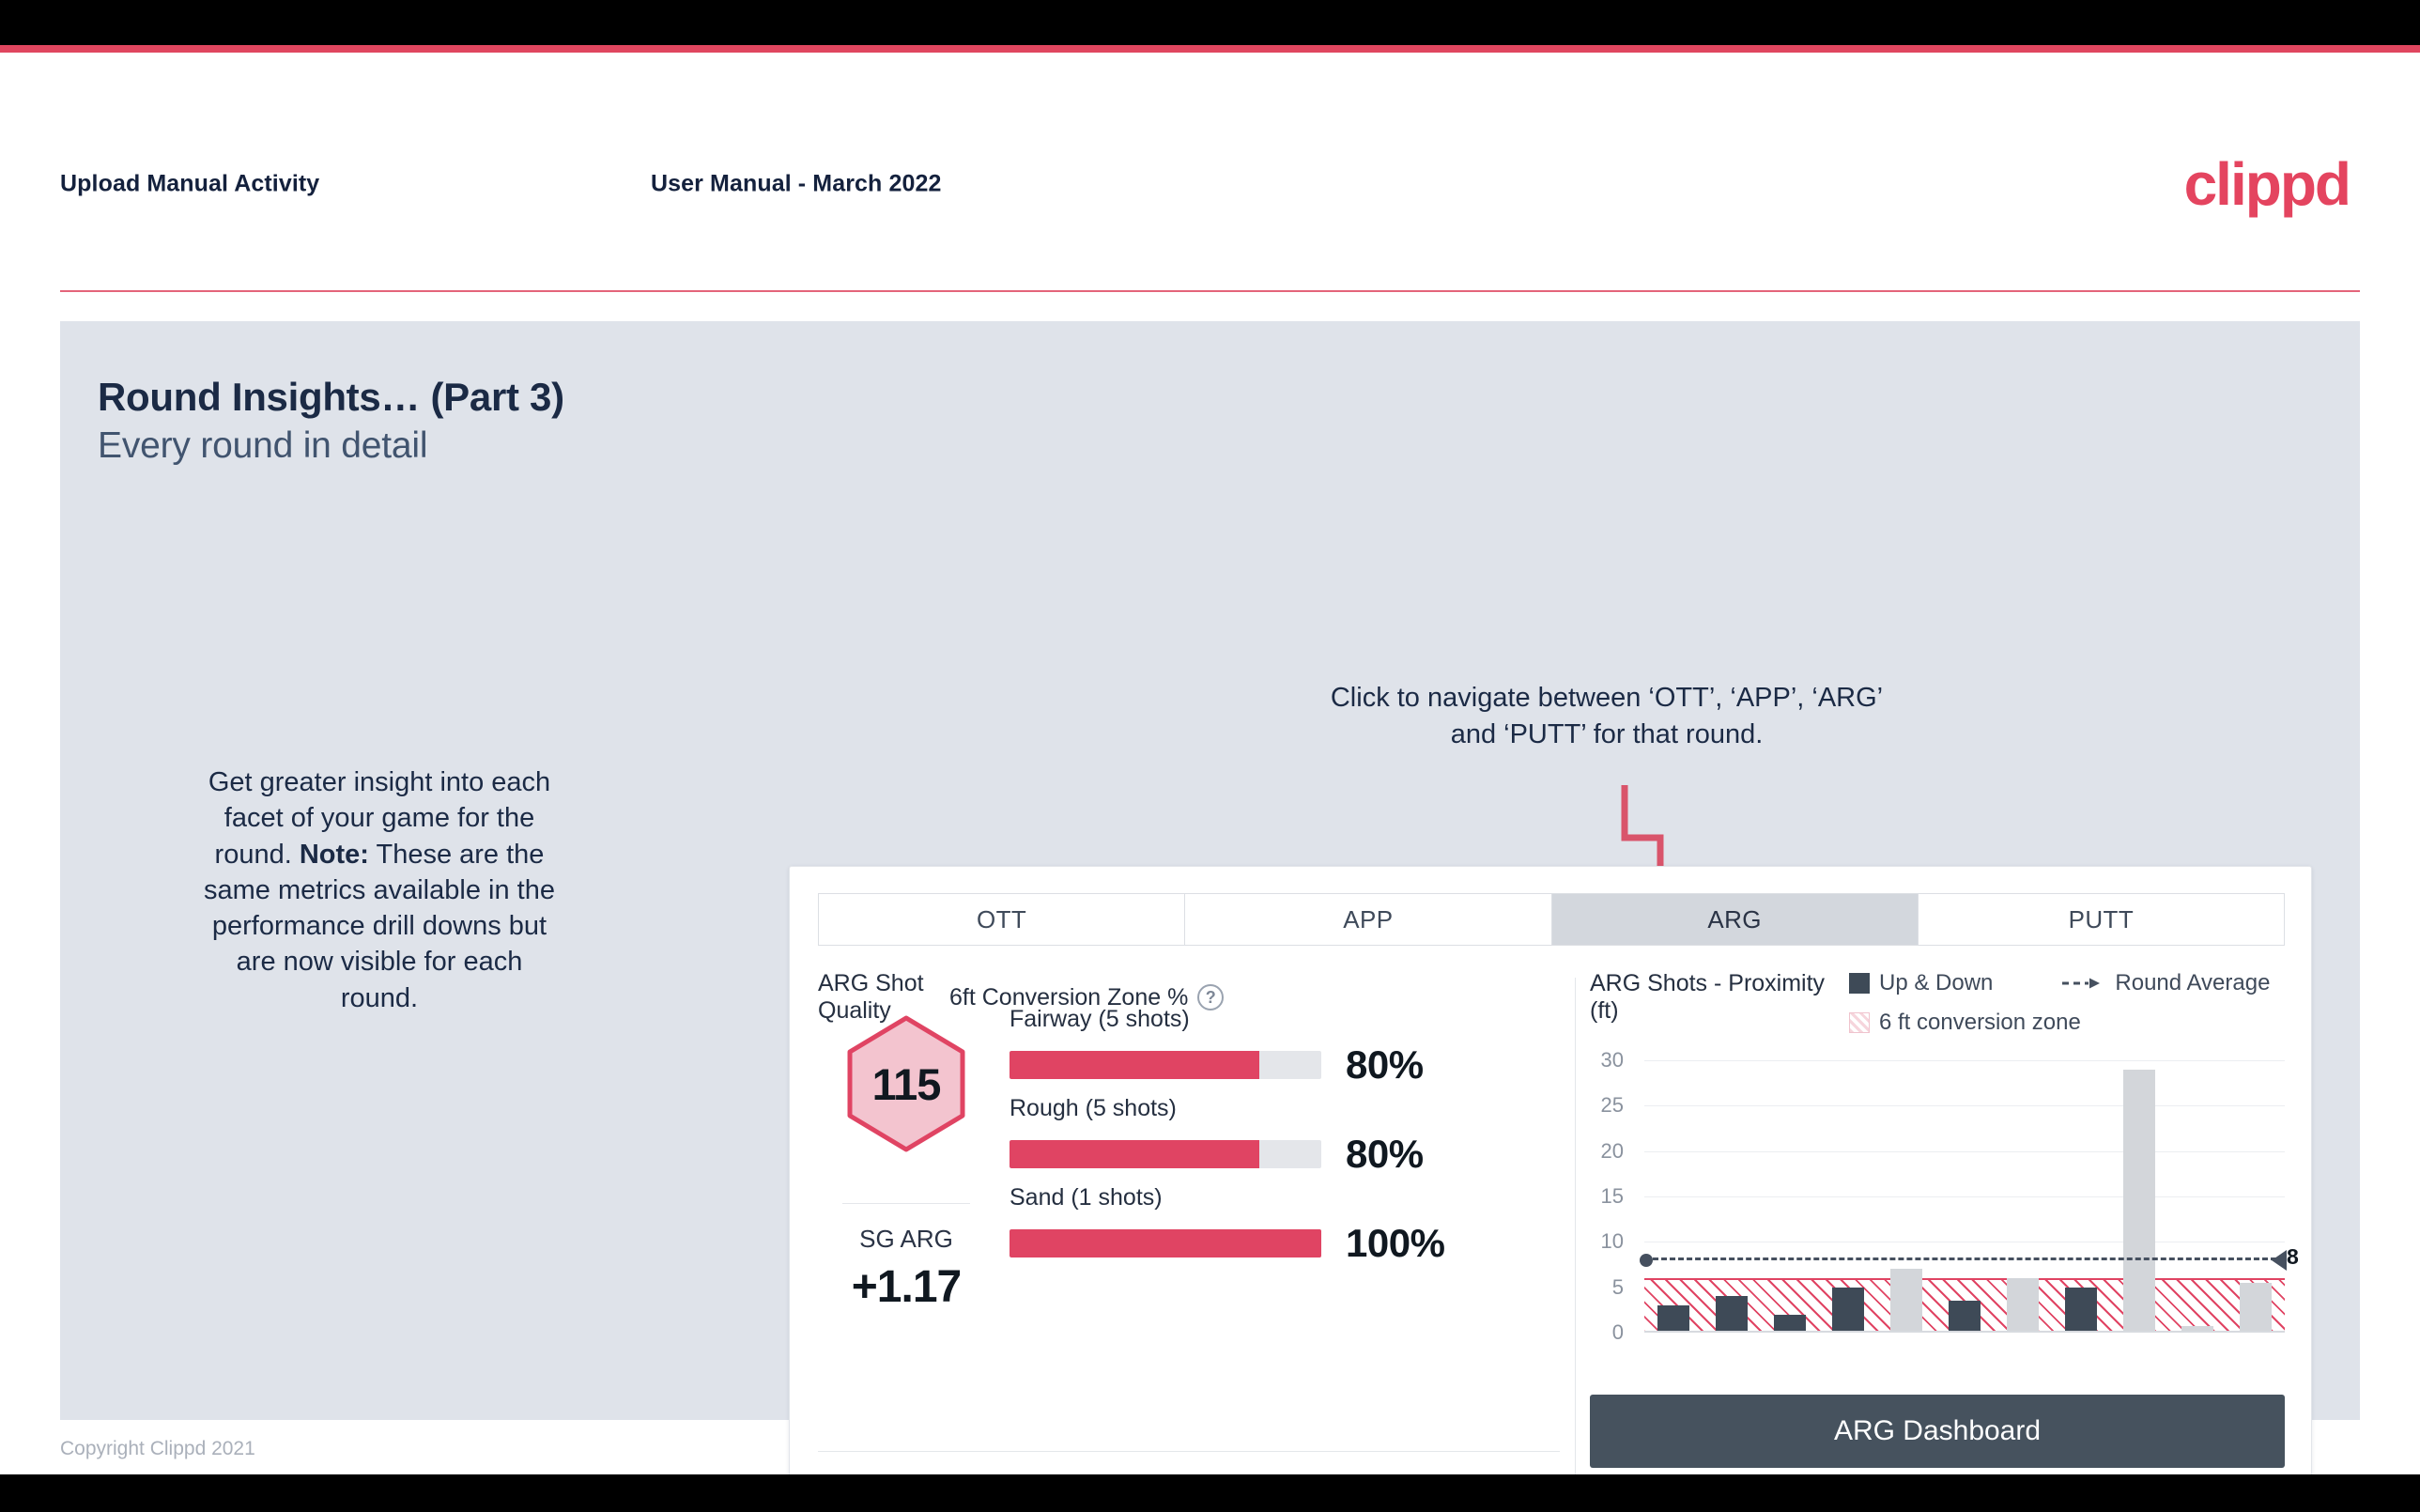 The height and width of the screenshot is (1512, 2420). Describe the element at coordinates (1612, 1241) in the screenshot. I see `y-tick-label: 10` at that location.